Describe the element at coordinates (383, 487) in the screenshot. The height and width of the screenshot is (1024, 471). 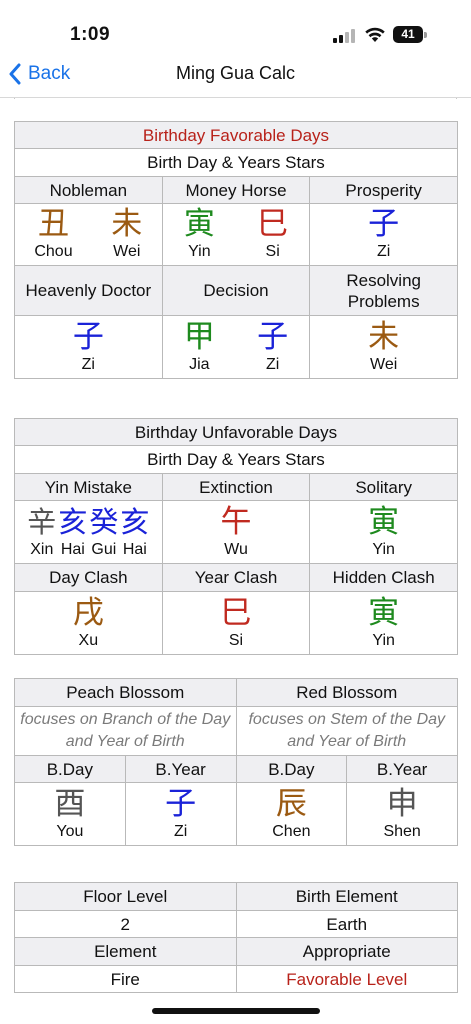
I see `column-header: Solitary` at that location.